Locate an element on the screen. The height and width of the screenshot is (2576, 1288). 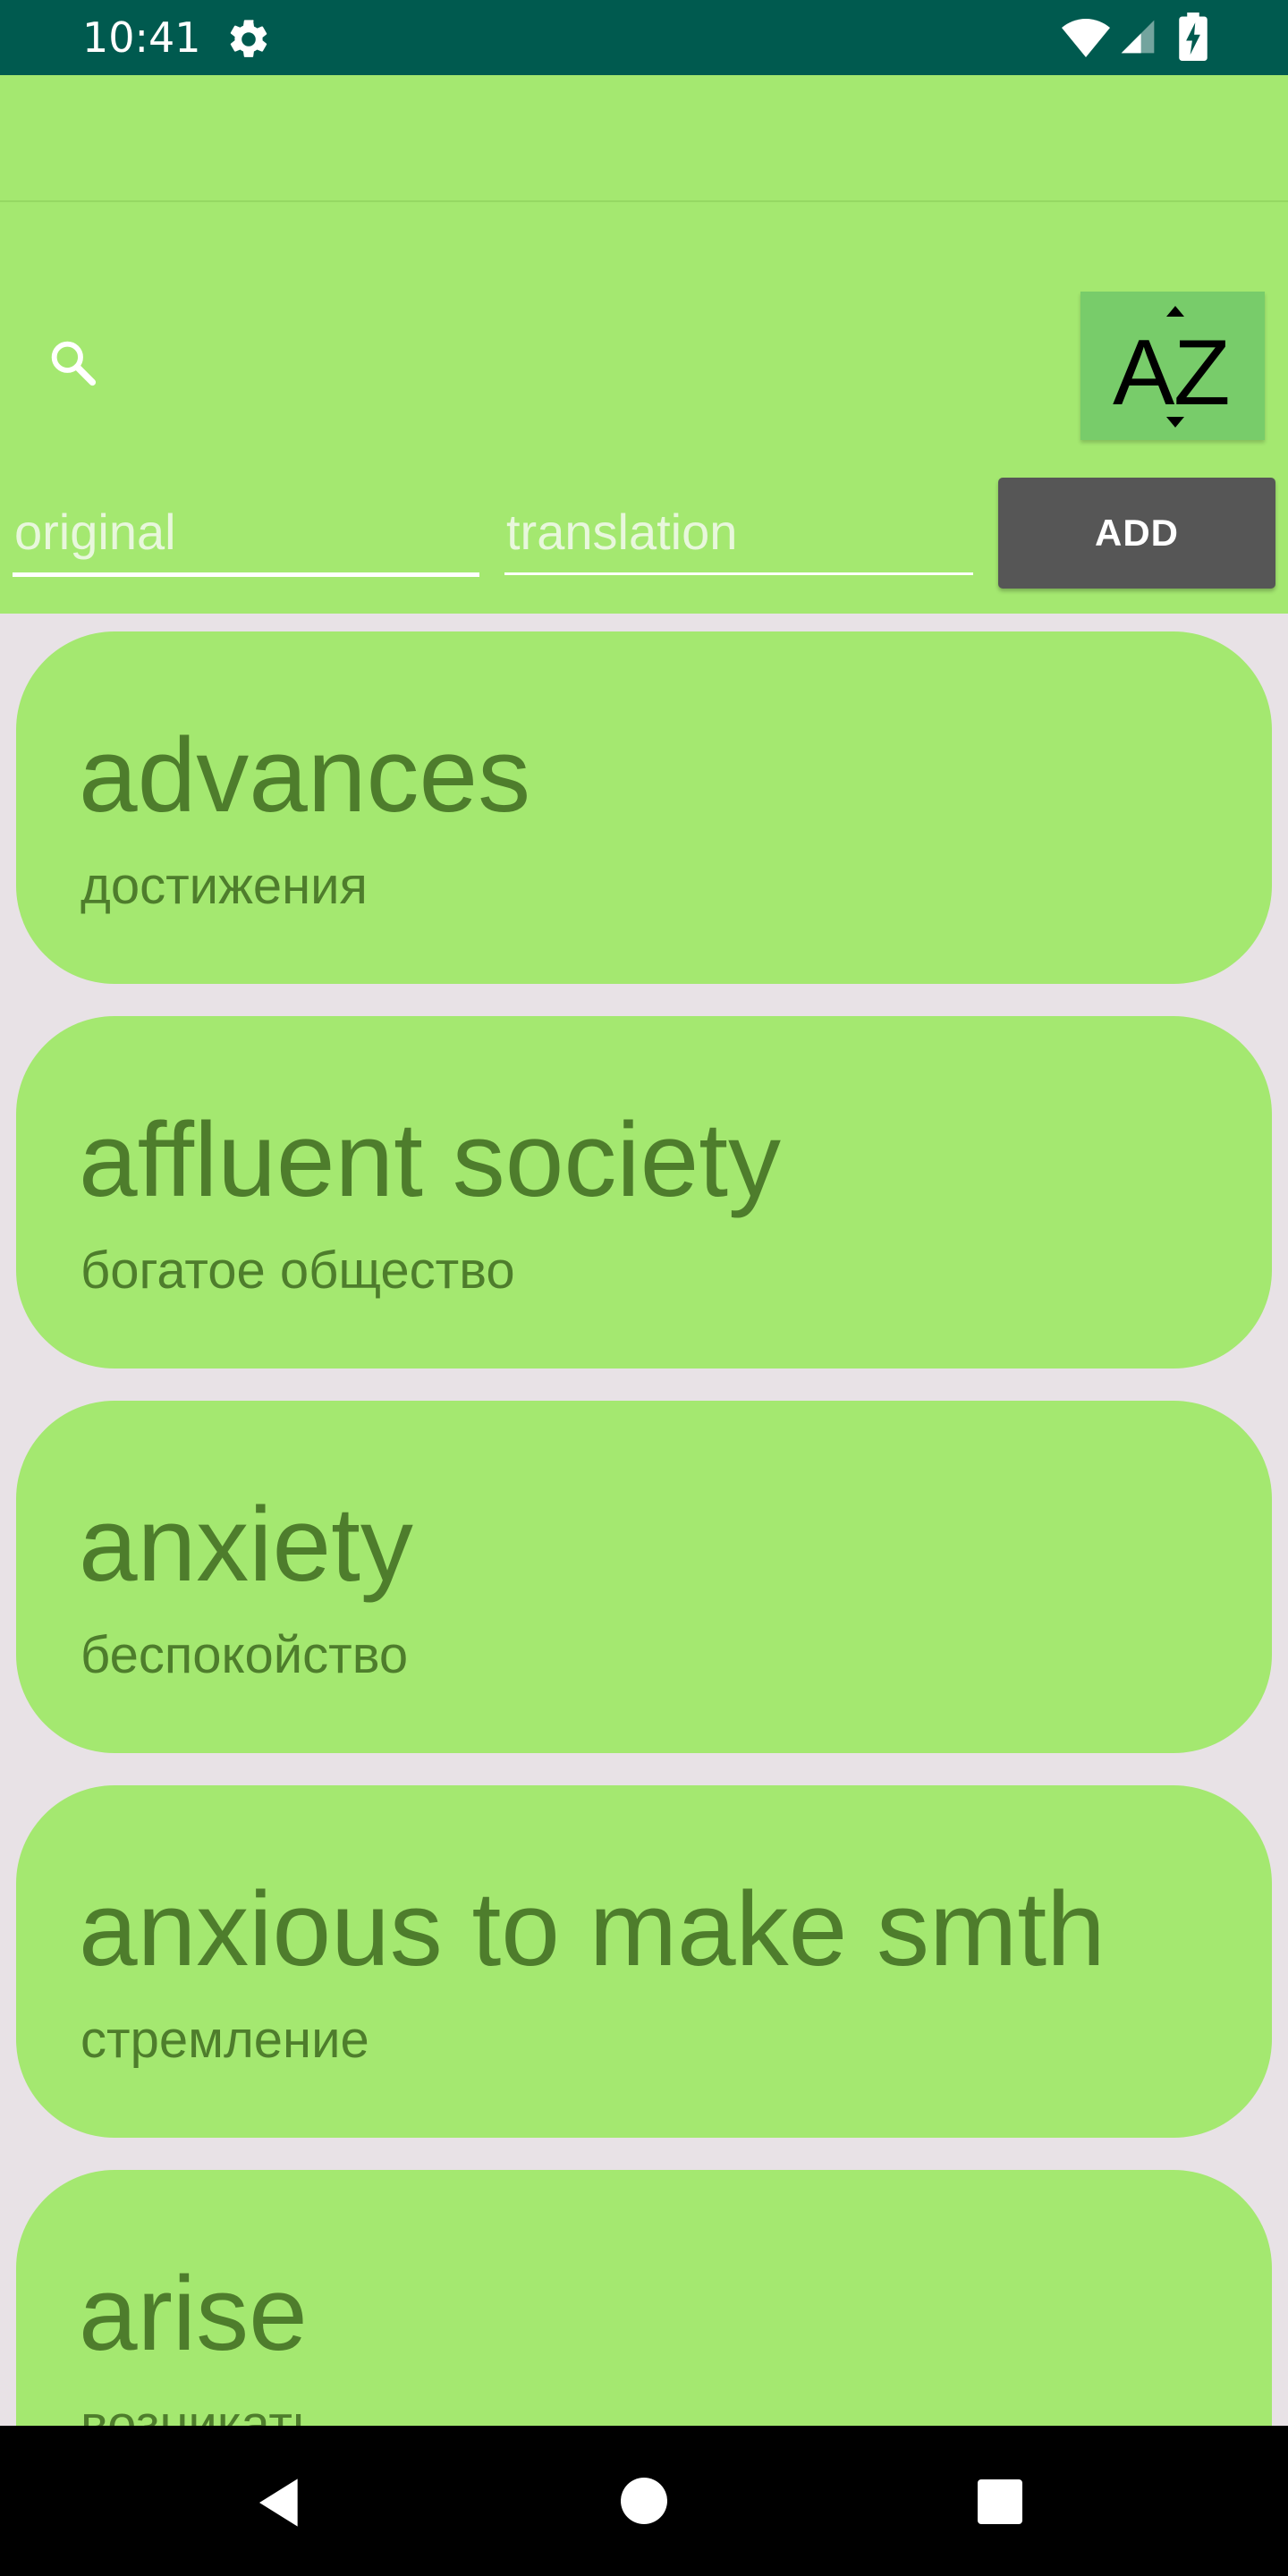
original-input is located at coordinates (246, 531).